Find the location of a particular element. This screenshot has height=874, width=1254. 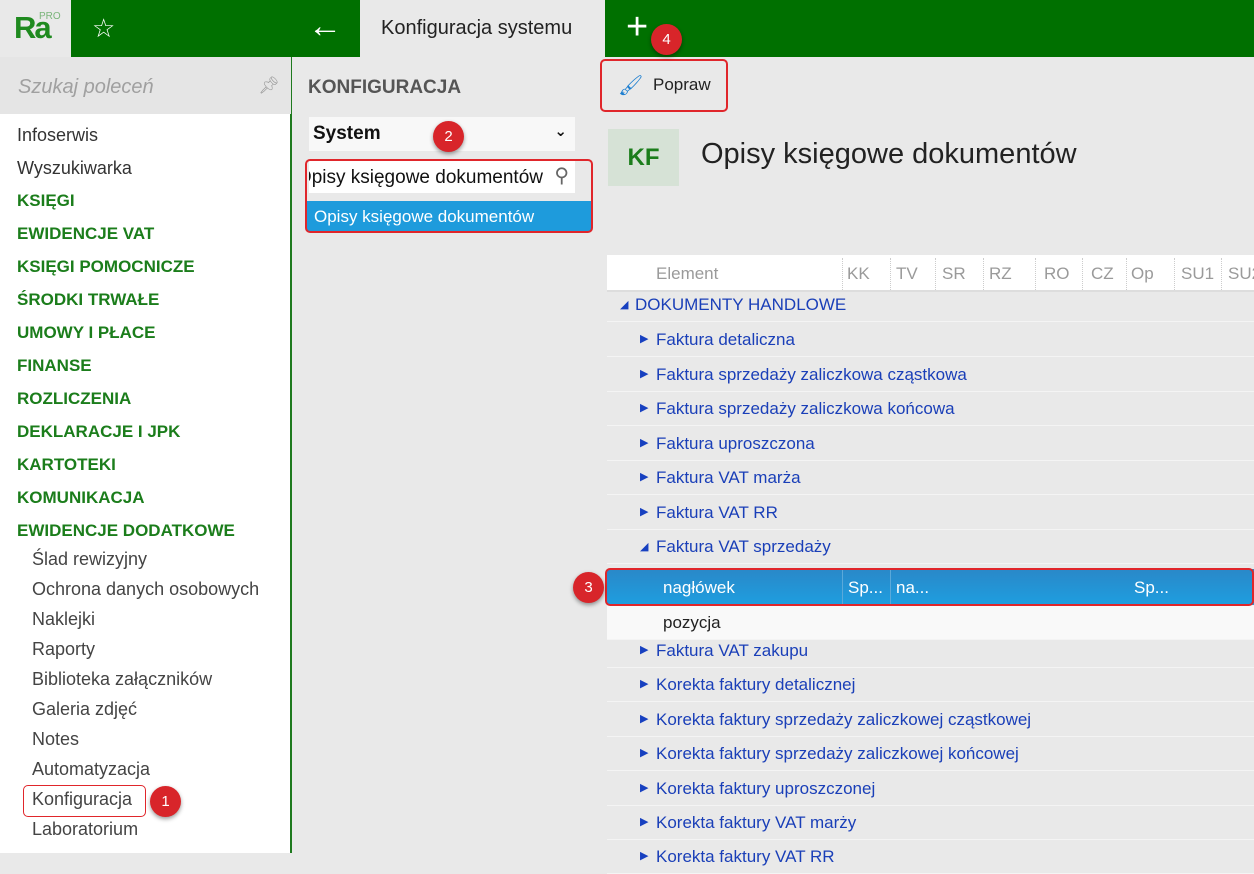

sidebar-item: UMOWY I PŁACE is located at coordinates (86, 333).